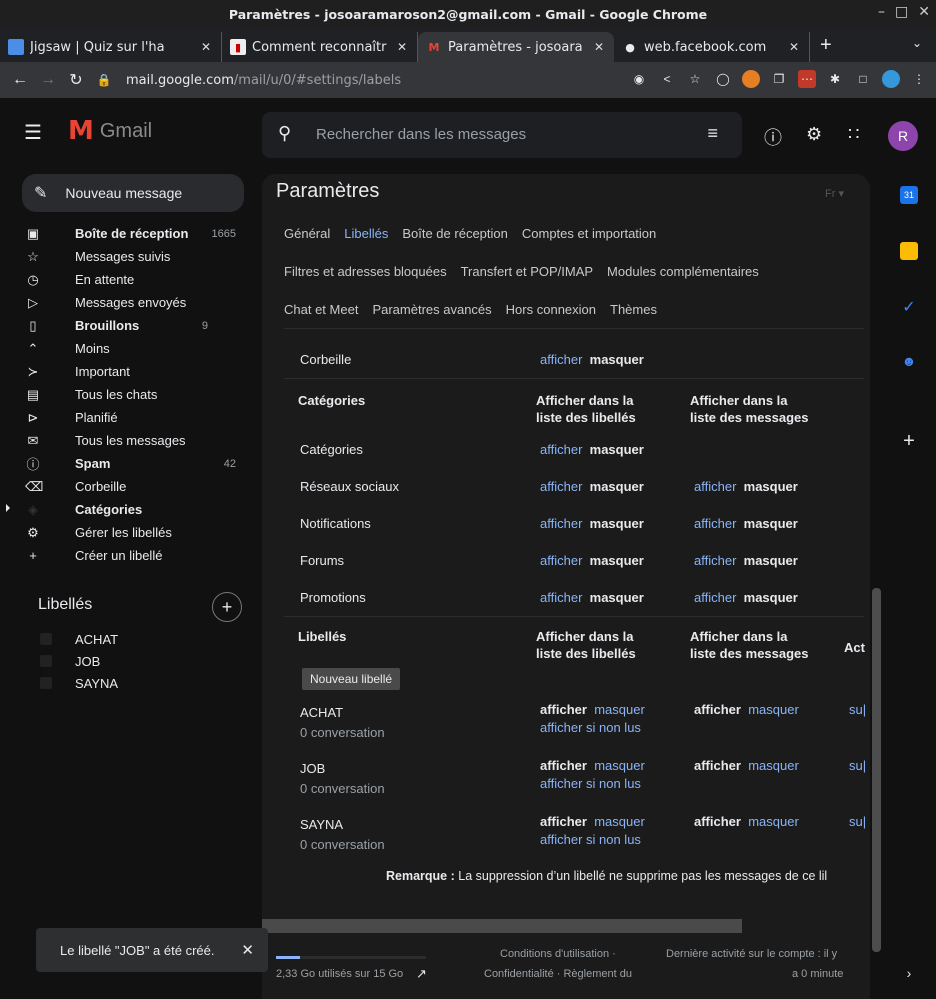  Describe the element at coordinates (779, 79) in the screenshot. I see `copy-extension-icon: ❐` at that location.